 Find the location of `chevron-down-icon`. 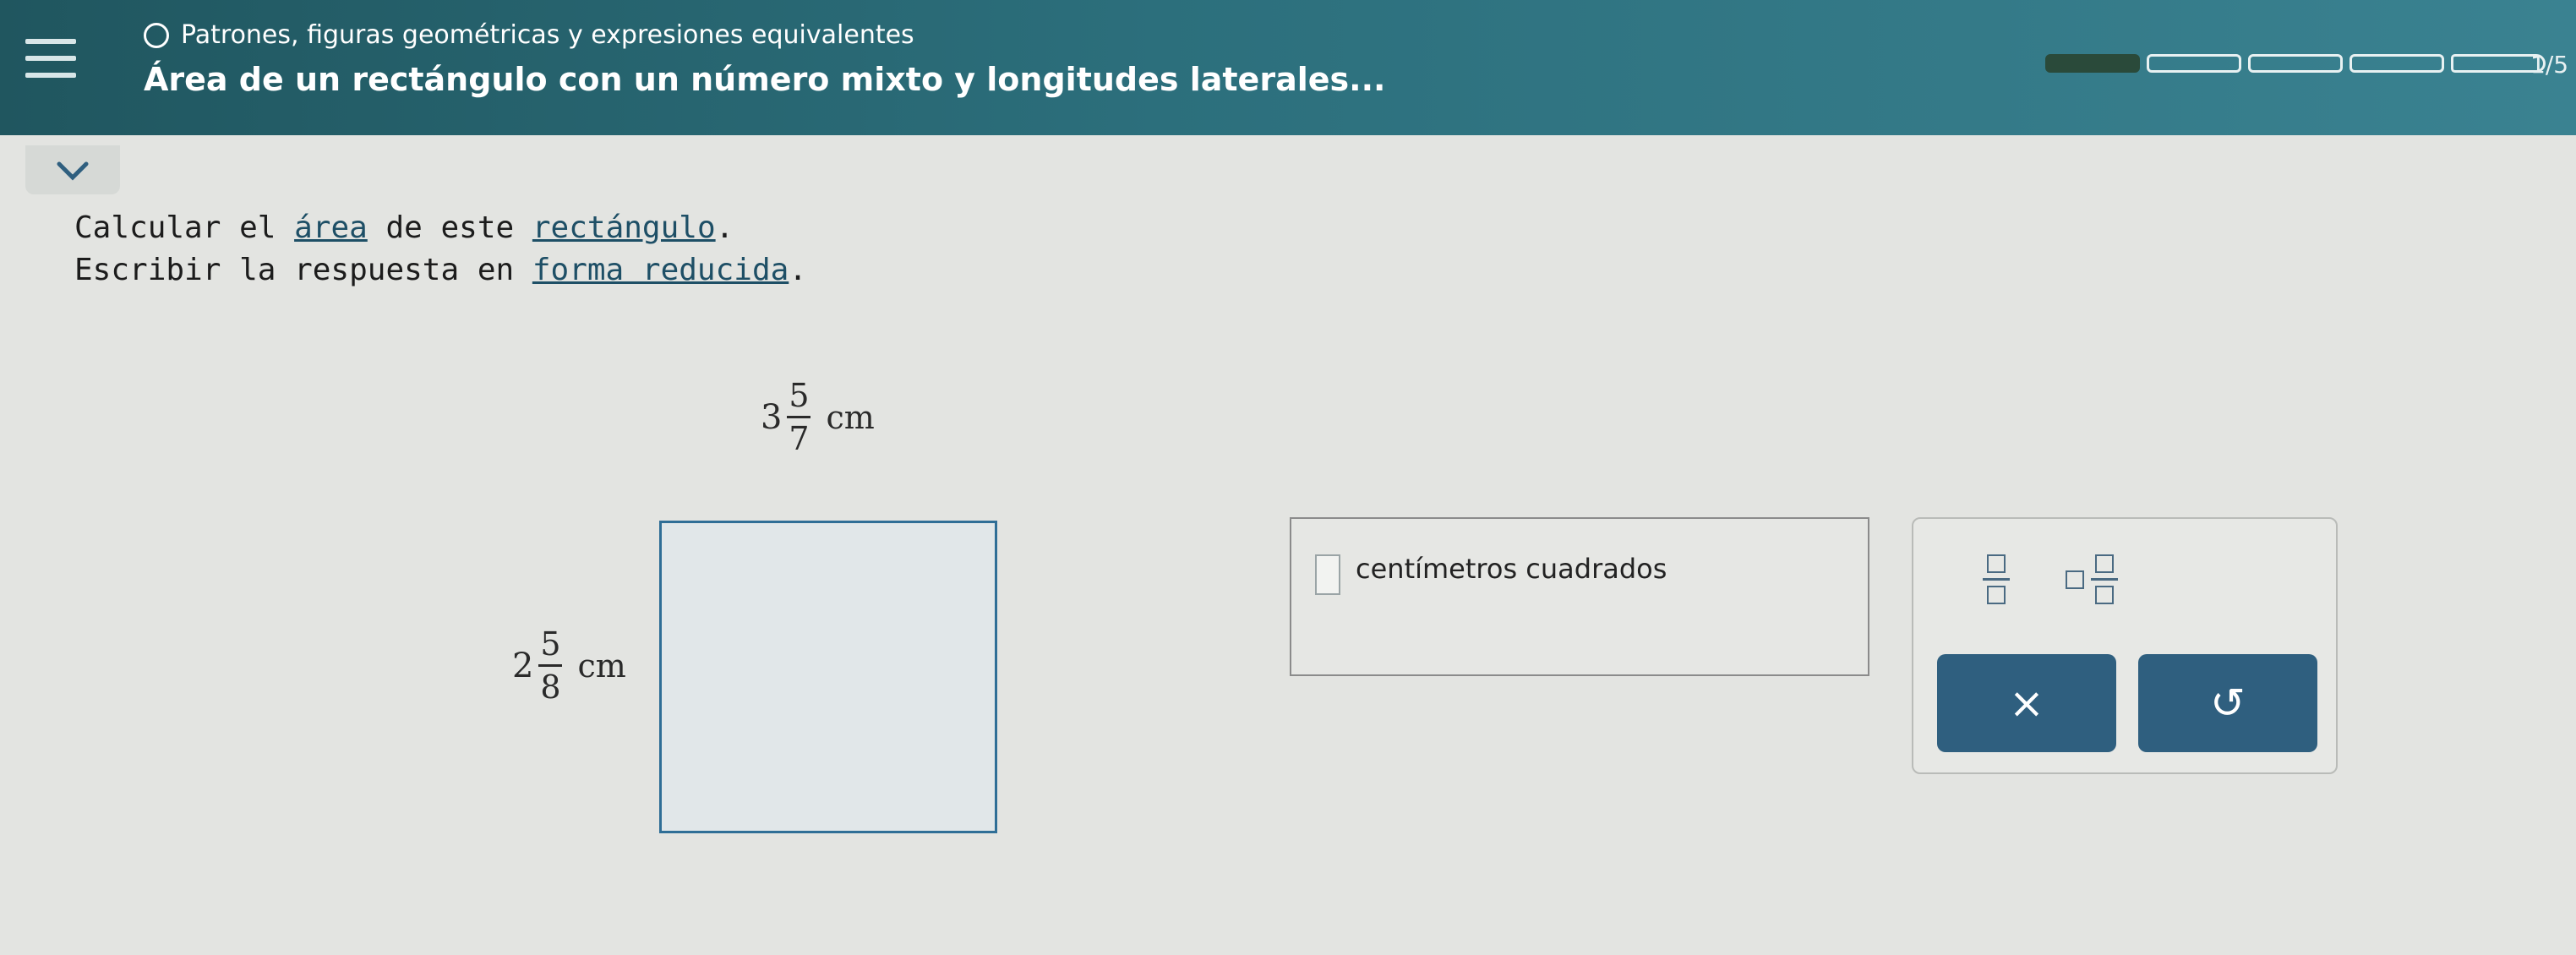

chevron-down-icon is located at coordinates (73, 171).